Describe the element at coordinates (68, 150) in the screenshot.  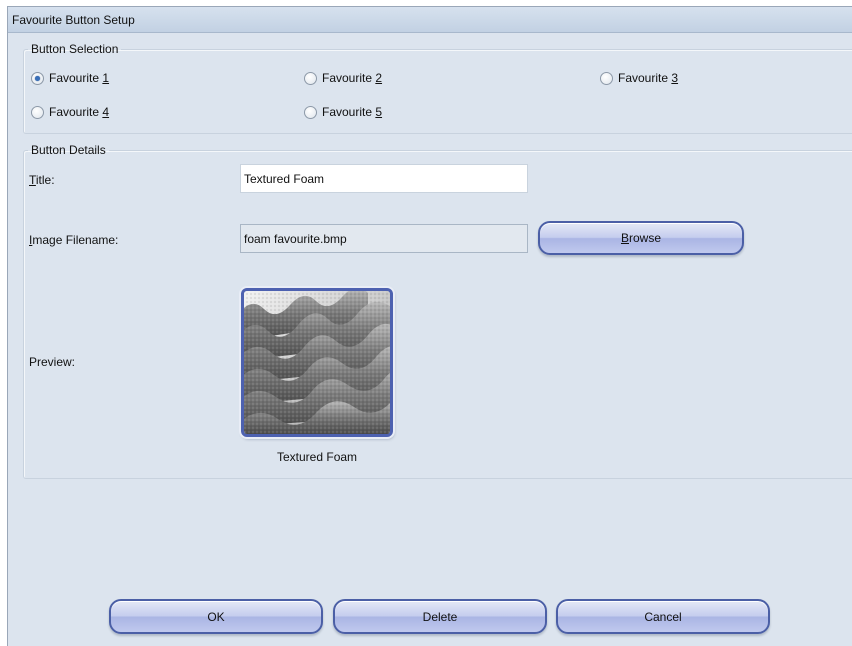
I see `button-details-legend: Button Details` at that location.